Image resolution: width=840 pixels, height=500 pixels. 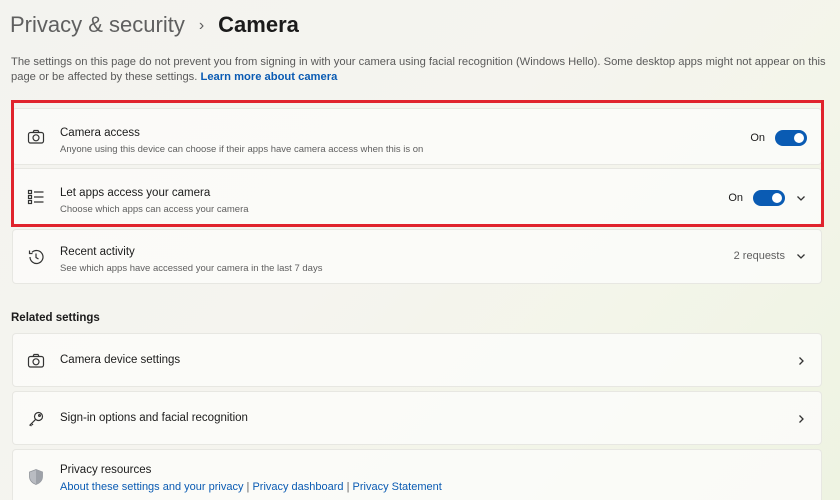 I want to click on breadcrumb: Privacy & security › Camera, so click(x=154, y=25).